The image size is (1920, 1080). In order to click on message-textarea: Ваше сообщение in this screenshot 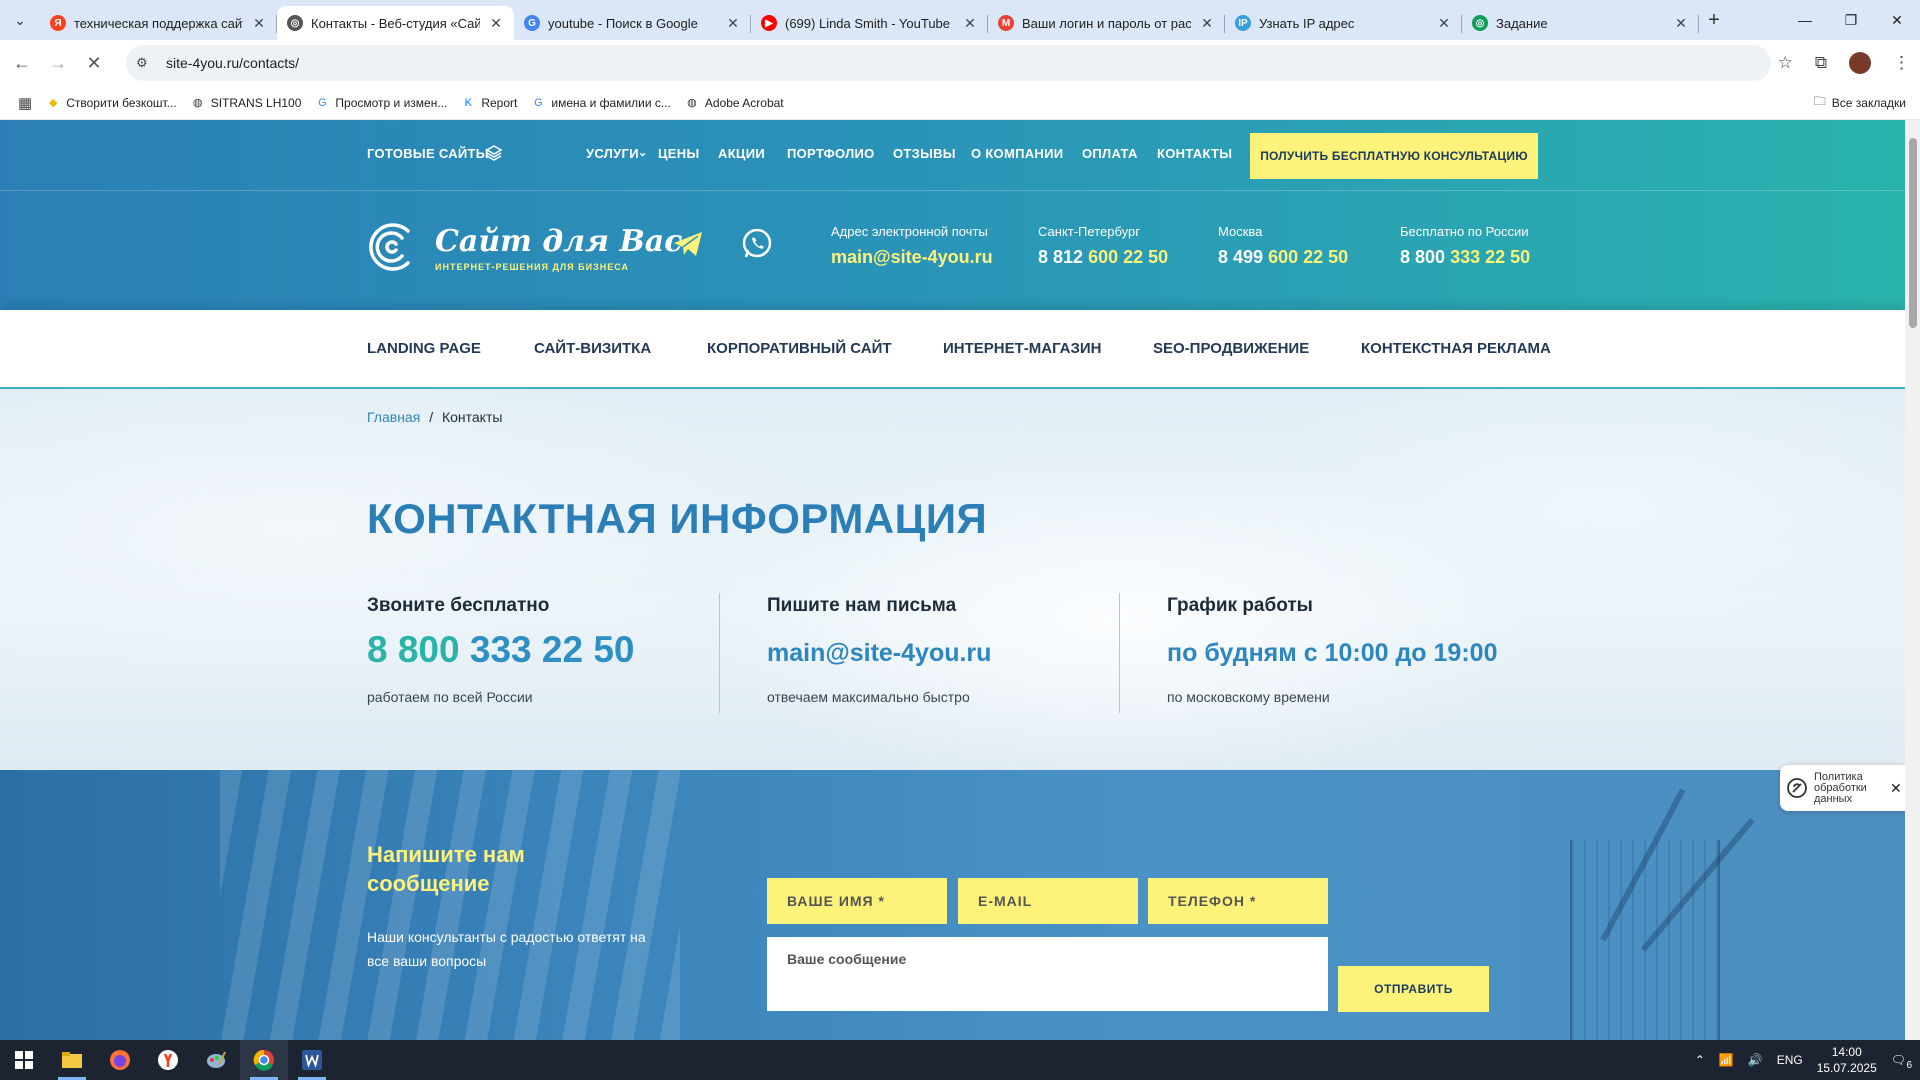, I will do `click(1047, 974)`.